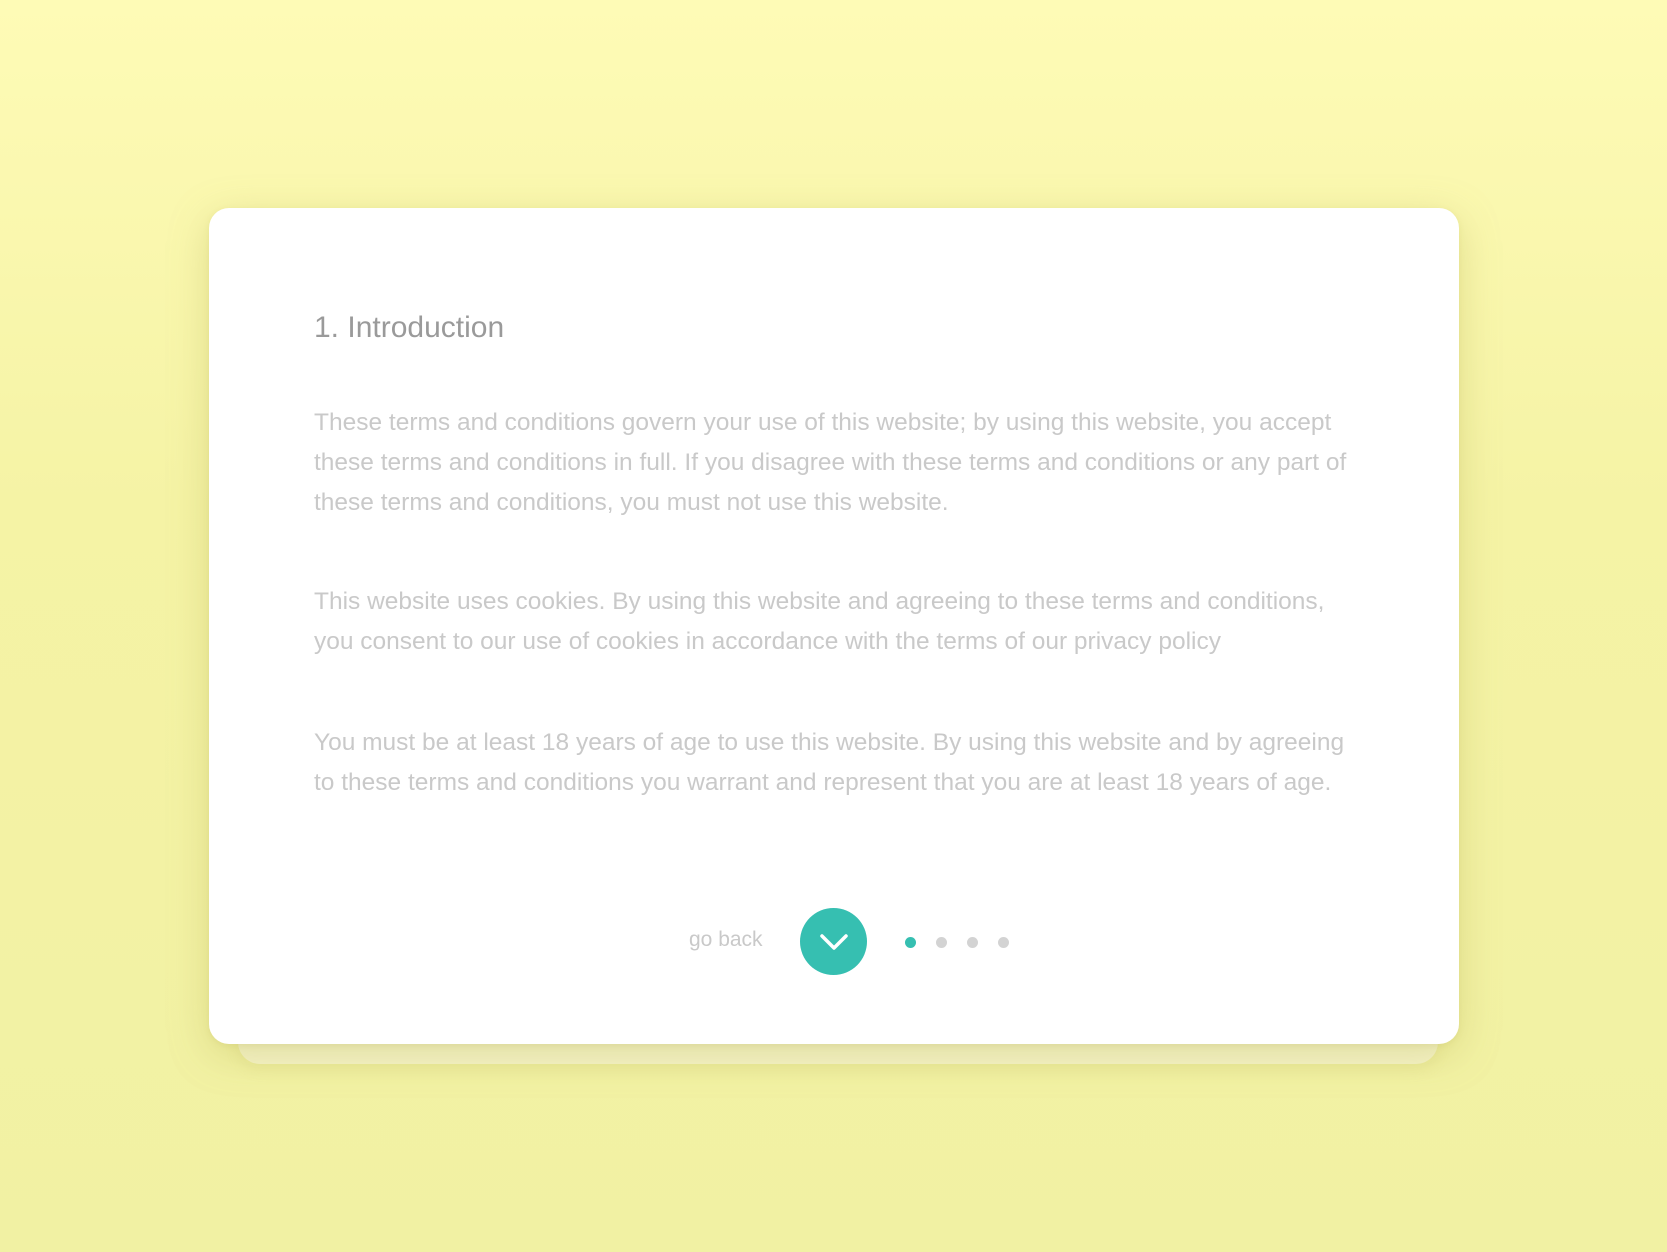 The height and width of the screenshot is (1252, 1667). I want to click on pagination-dots, so click(957, 942).